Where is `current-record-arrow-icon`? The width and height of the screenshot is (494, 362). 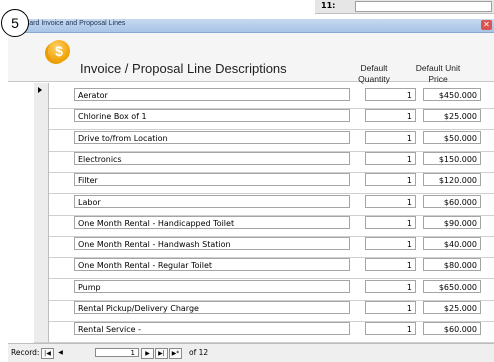 current-record-arrow-icon is located at coordinates (40, 90).